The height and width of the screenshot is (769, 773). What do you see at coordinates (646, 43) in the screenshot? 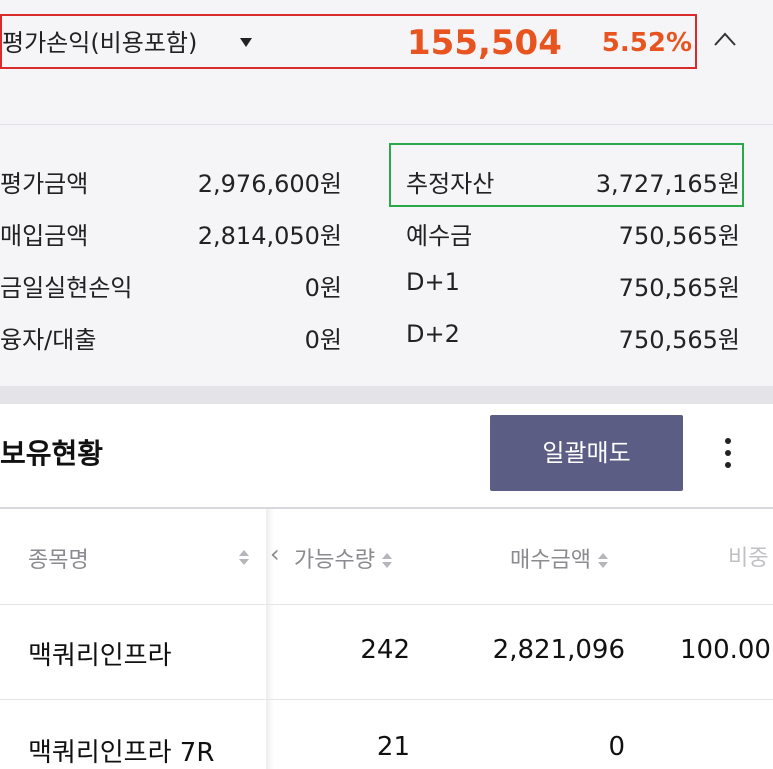
I see `pnl-rate: 5.52%` at bounding box center [646, 43].